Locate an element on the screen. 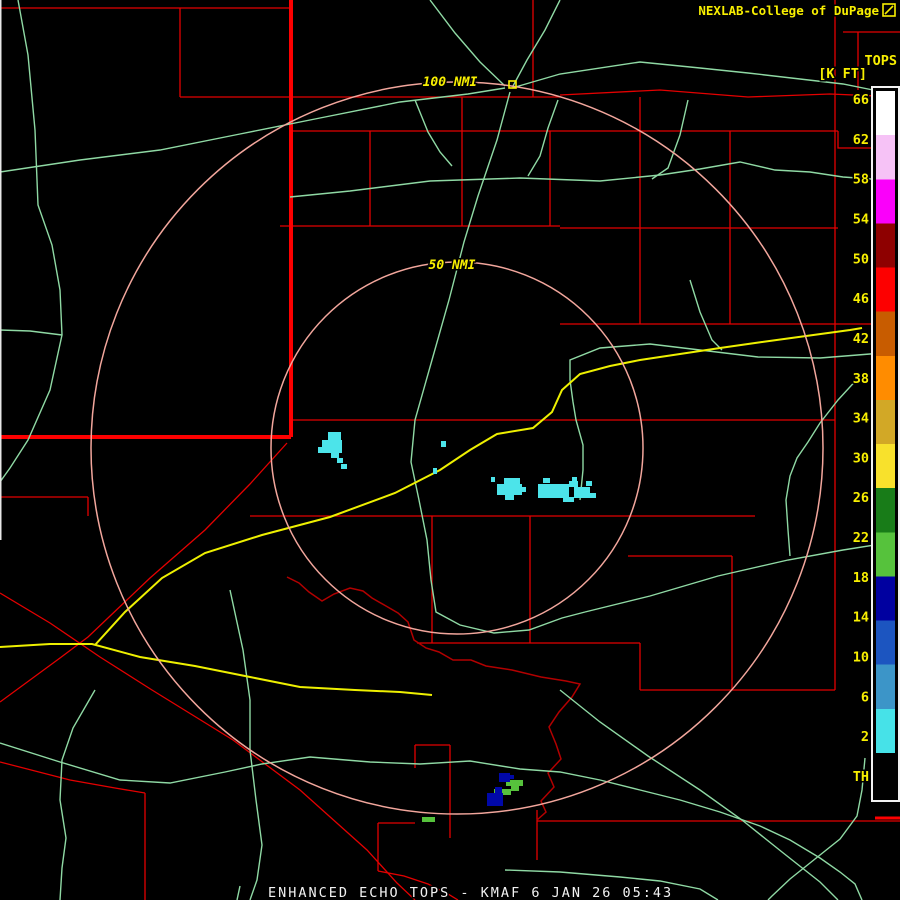  scale-tick-label: 66 is located at coordinates (861, 100).